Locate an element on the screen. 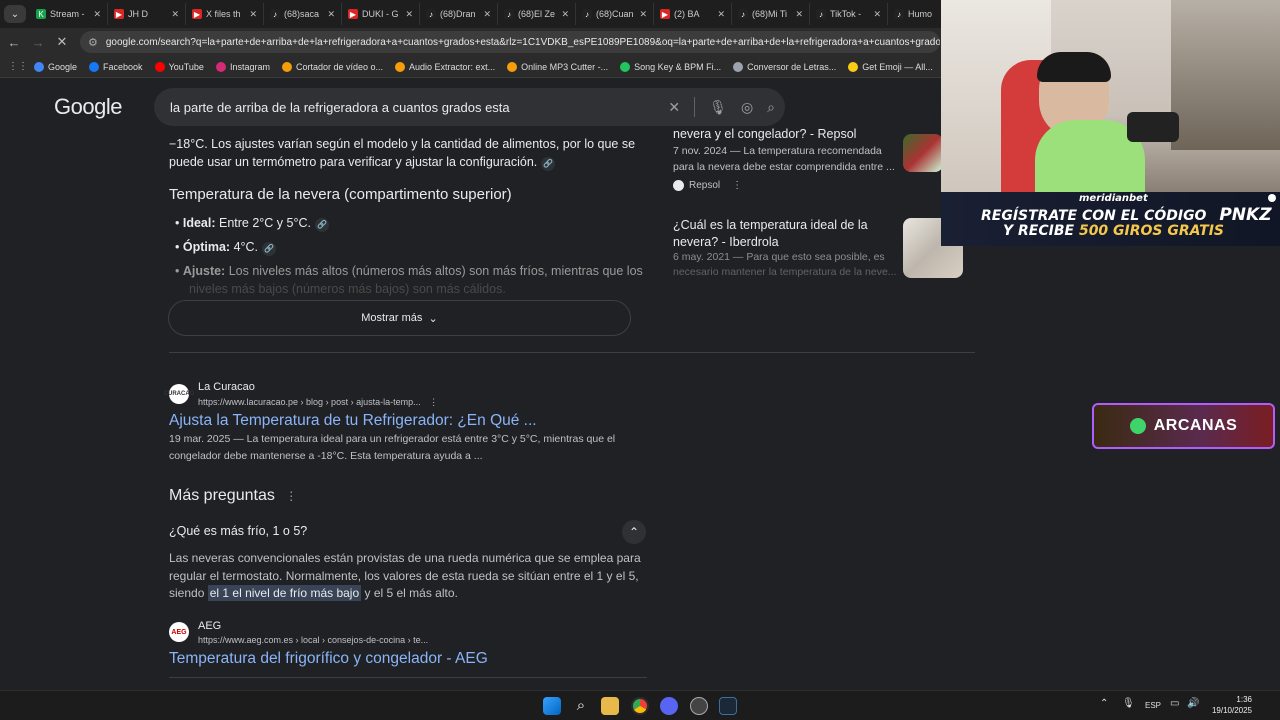  windows-start-icon is located at coordinates (552, 706).